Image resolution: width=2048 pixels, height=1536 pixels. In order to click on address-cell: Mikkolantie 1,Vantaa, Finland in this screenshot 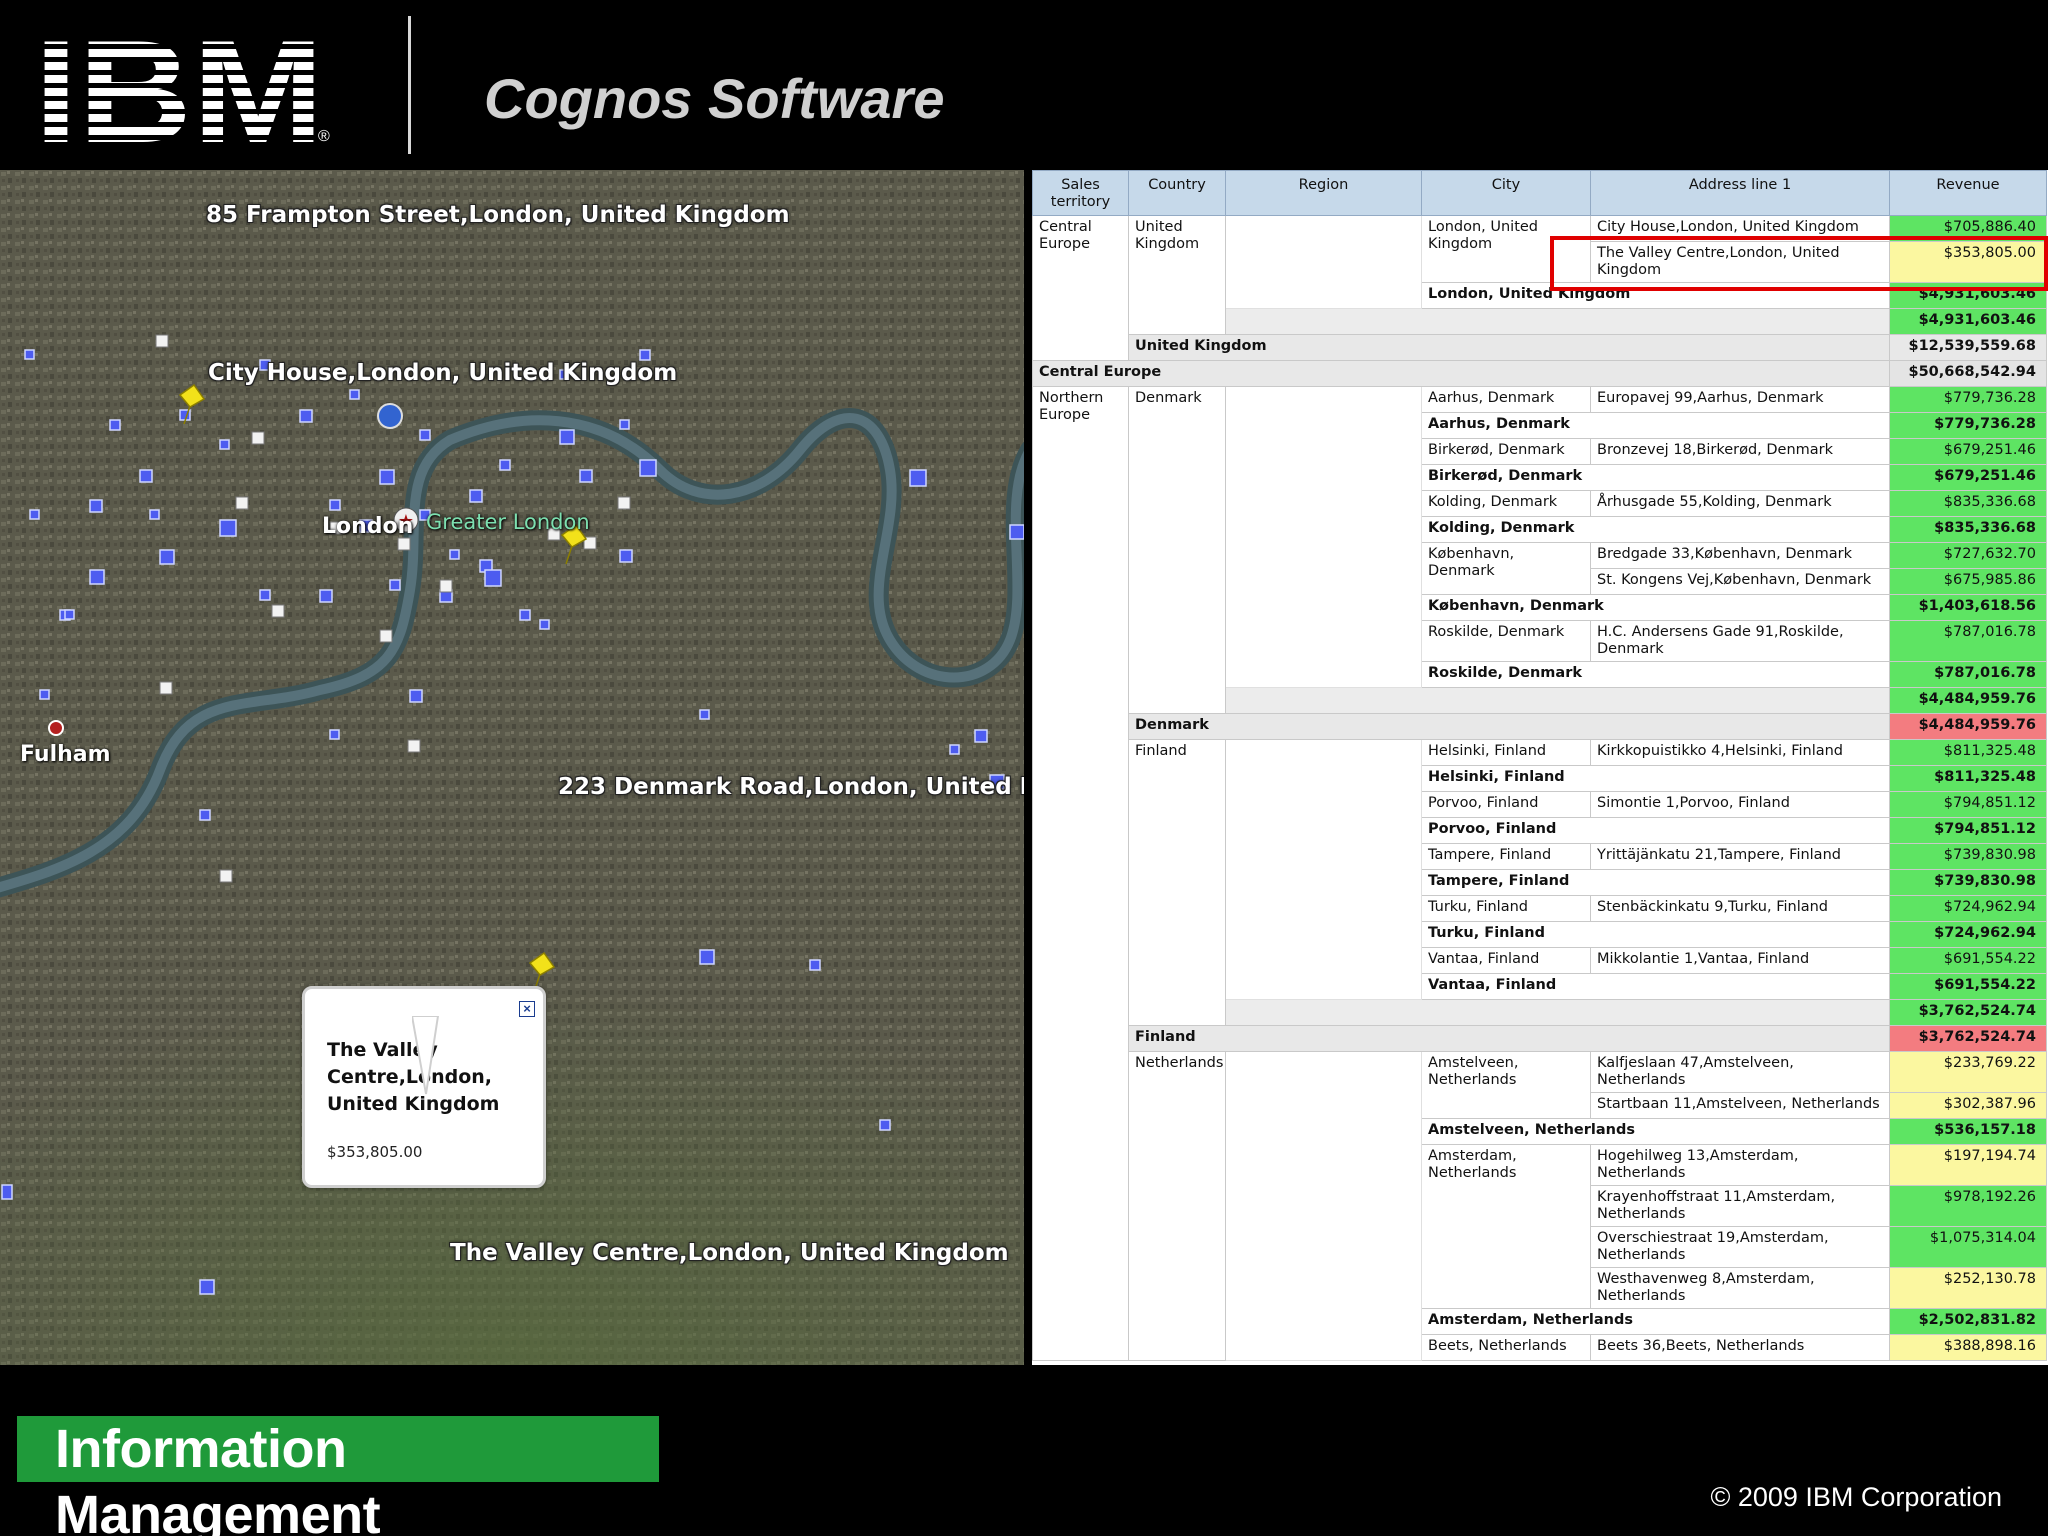, I will do `click(1740, 960)`.